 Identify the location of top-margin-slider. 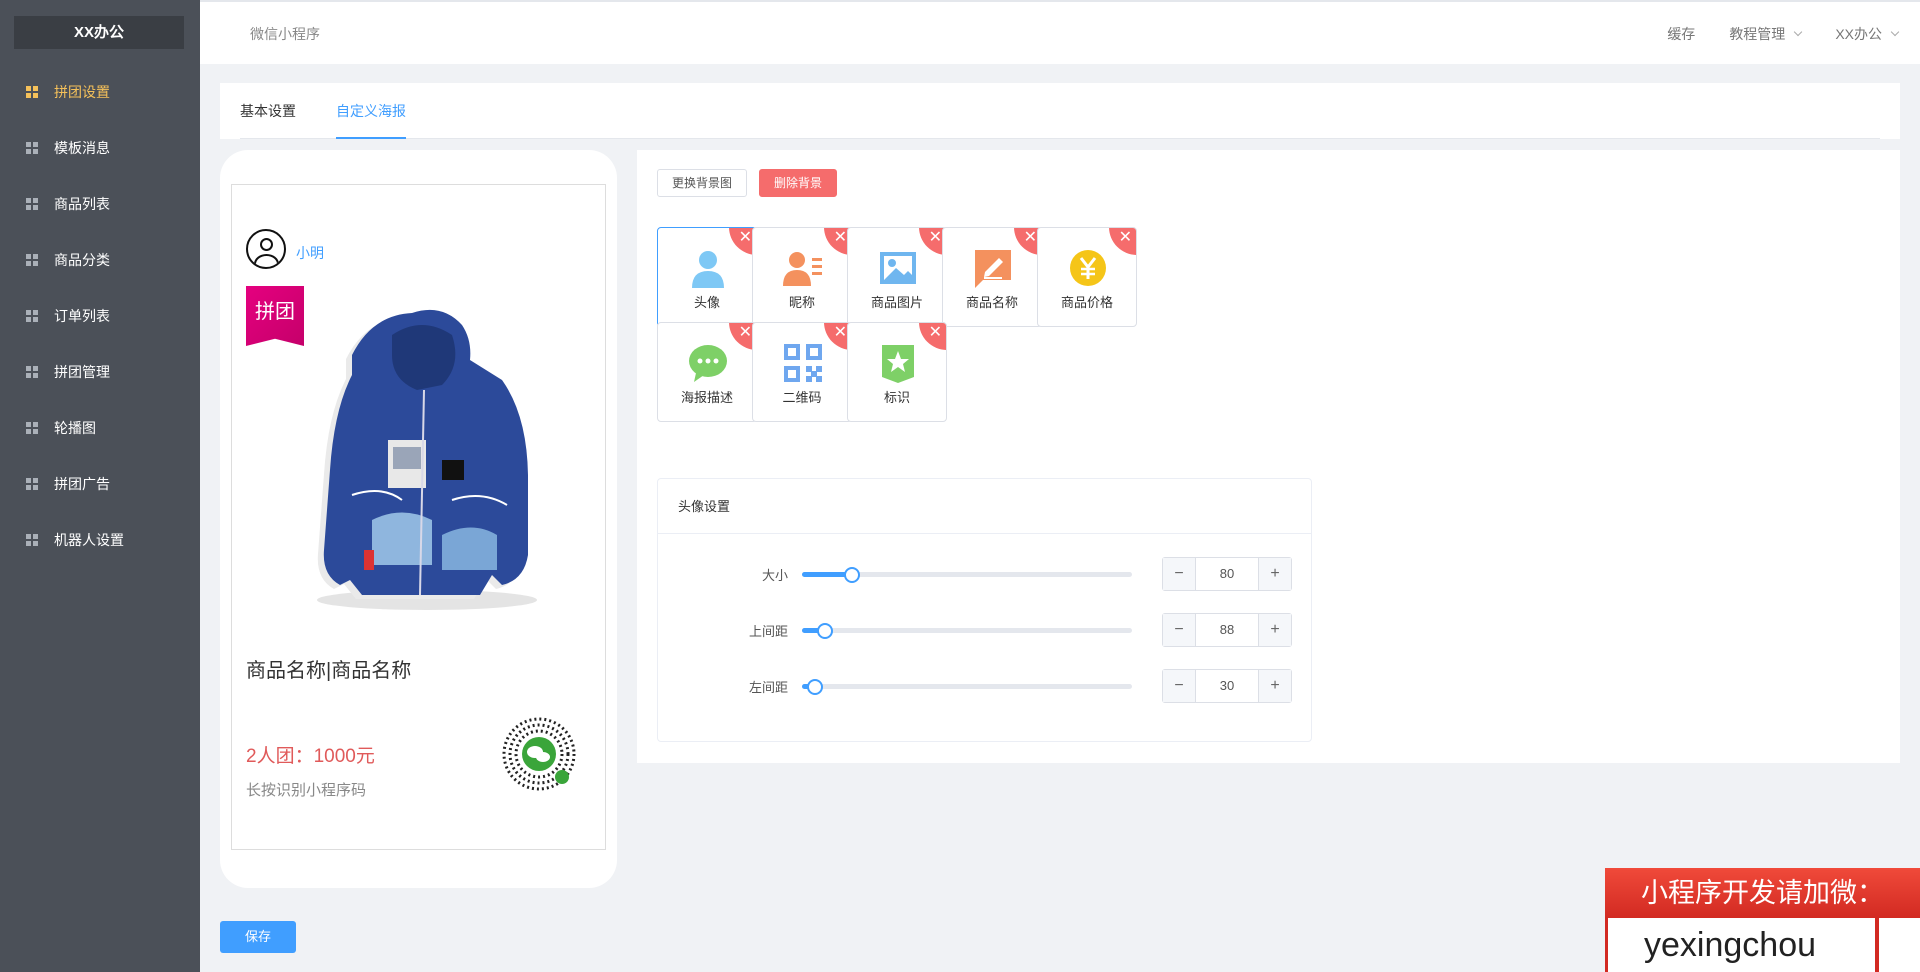
(967, 631).